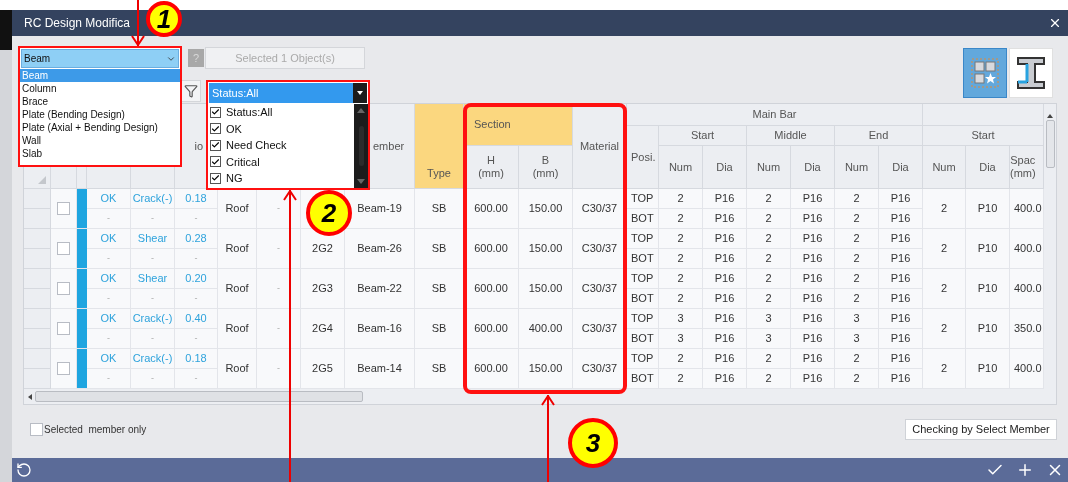 The width and height of the screenshot is (1068, 482). Describe the element at coordinates (85, 429) in the screenshot. I see `selected-member-only-checkbox: Selected member only` at that location.